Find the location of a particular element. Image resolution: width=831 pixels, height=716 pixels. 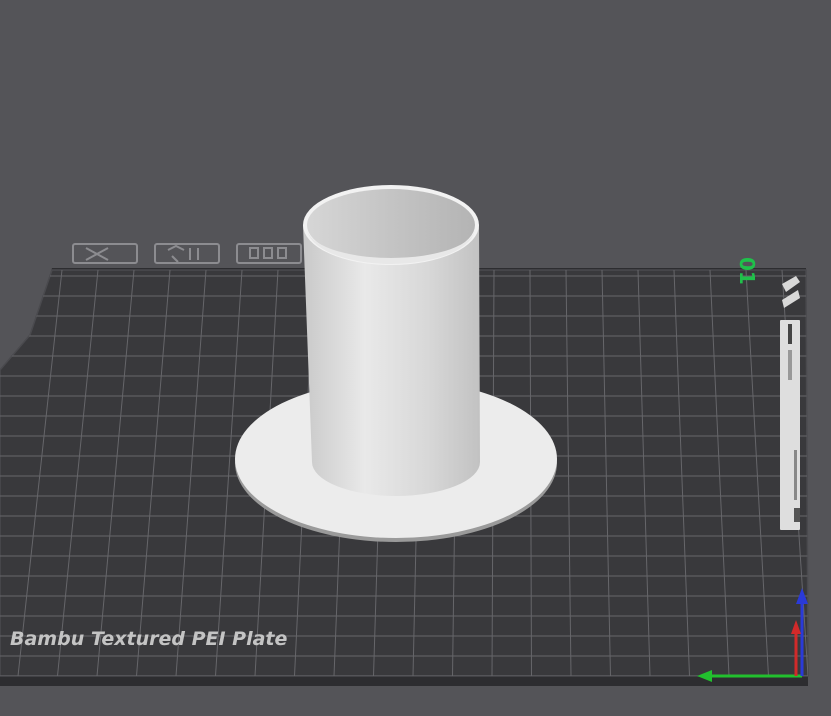

delete-plate-icon is located at coordinates (105, 253).